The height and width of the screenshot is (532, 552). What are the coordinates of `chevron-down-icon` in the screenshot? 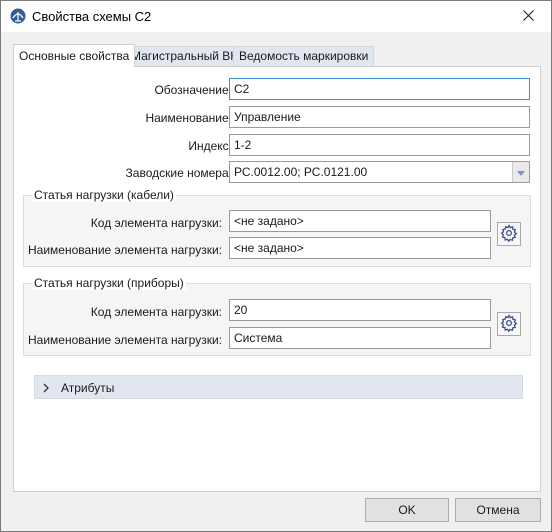 It's located at (521, 172).